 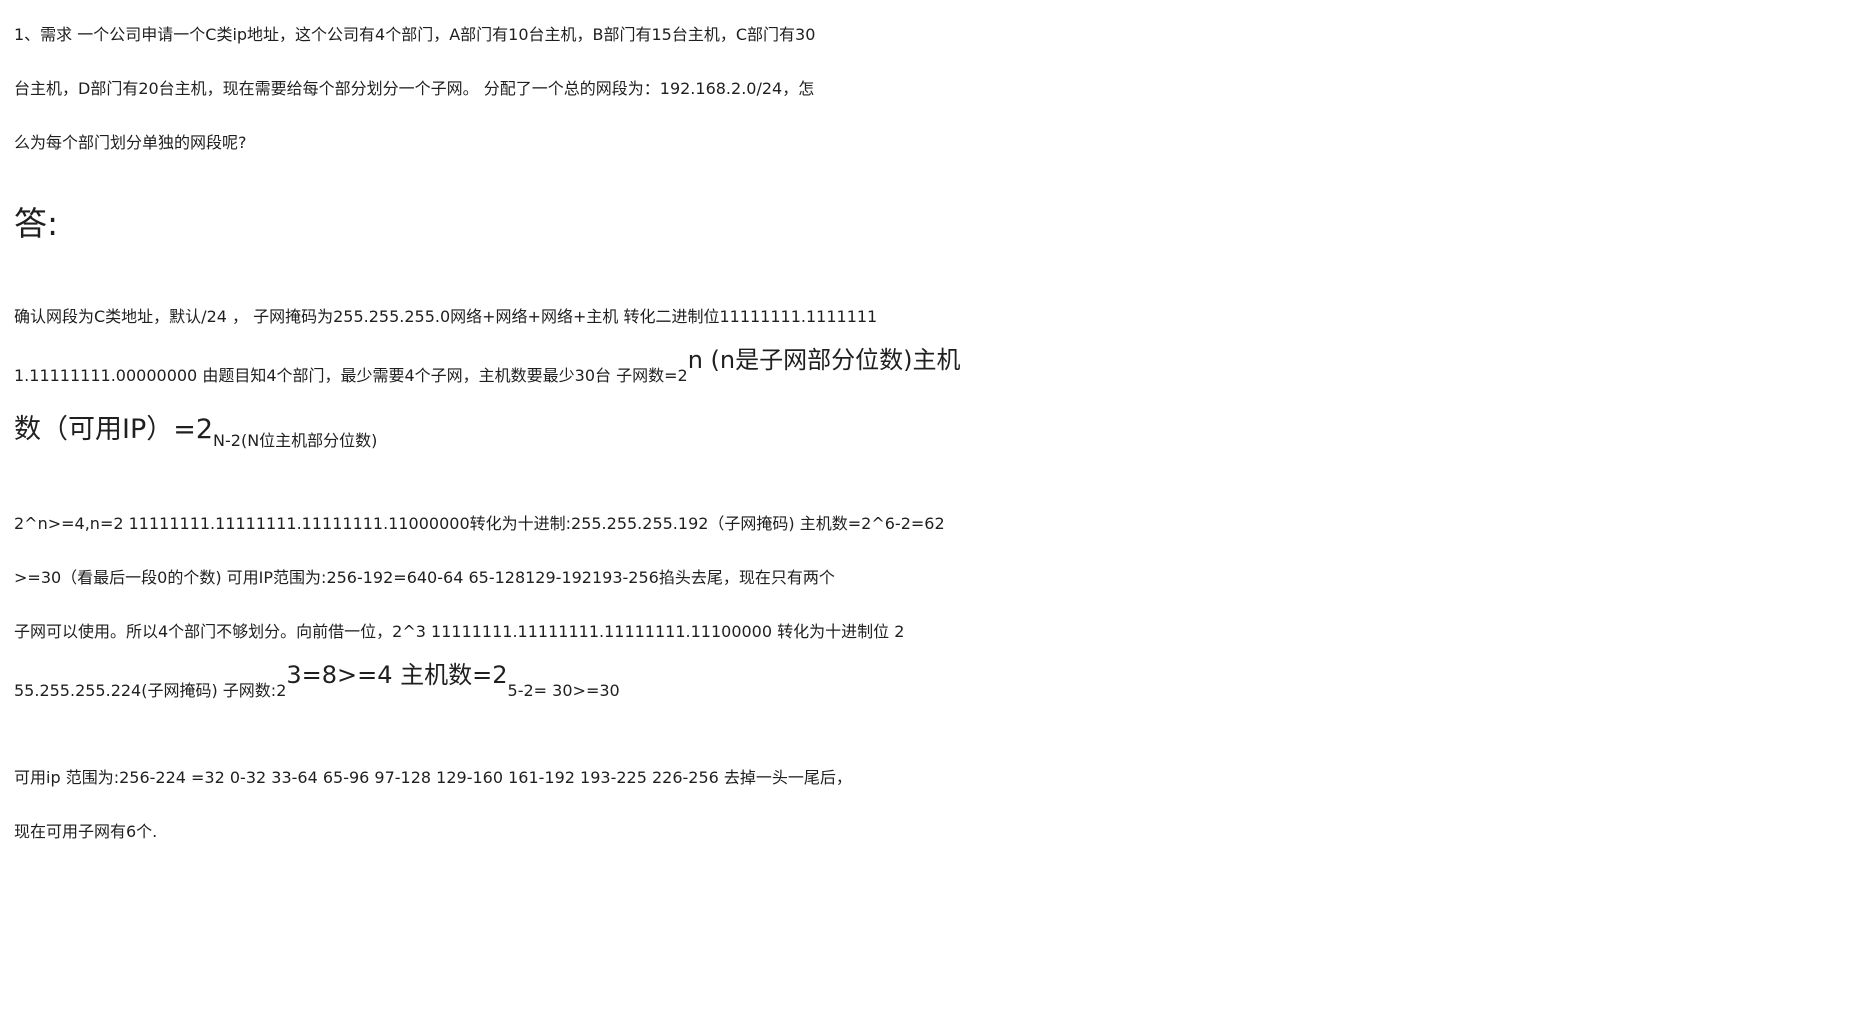 What do you see at coordinates (824, 360) in the screenshot?
I see `block1-line-2-superscript: n (n是子网部分位数)主机` at bounding box center [824, 360].